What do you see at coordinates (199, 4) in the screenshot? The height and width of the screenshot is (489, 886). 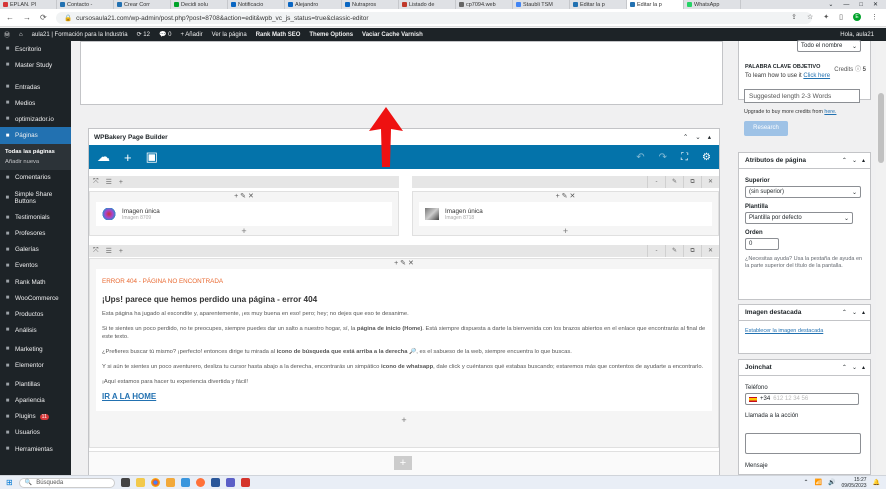 I see `browser-tab: Decidi solu` at bounding box center [199, 4].